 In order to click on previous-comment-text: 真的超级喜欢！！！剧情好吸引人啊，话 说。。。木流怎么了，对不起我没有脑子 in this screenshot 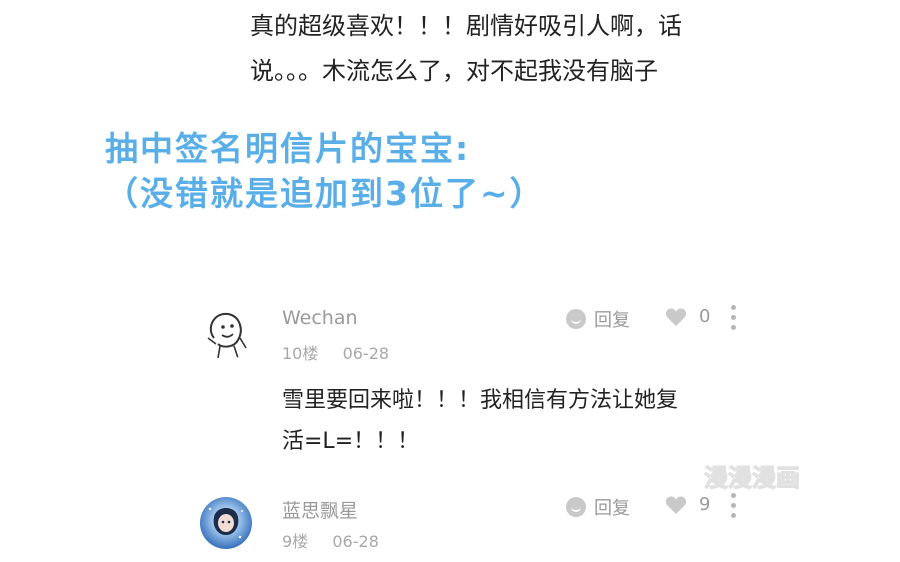, I will do `click(510, 49)`.